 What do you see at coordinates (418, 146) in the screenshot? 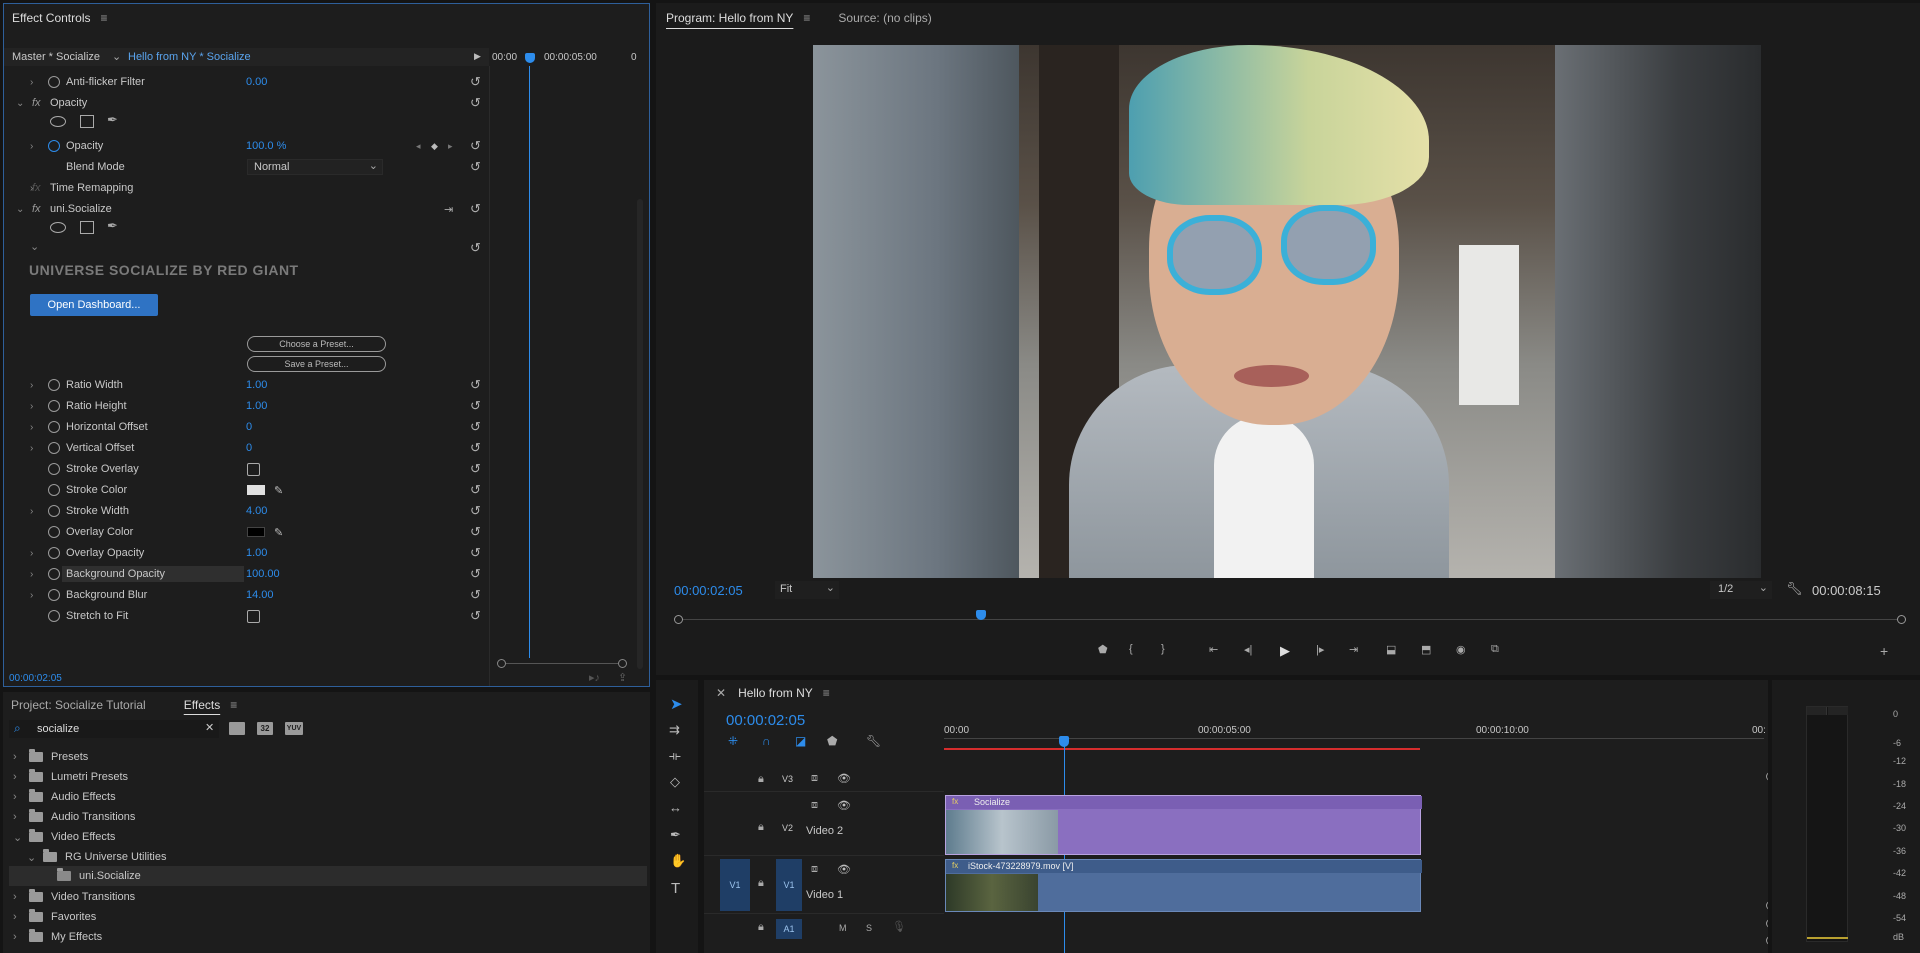
I see `prev-keyframe-icon: ◂` at bounding box center [418, 146].